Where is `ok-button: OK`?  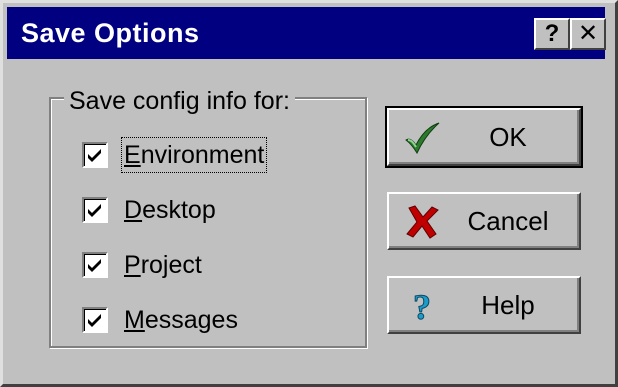 ok-button: OK is located at coordinates (484, 137).